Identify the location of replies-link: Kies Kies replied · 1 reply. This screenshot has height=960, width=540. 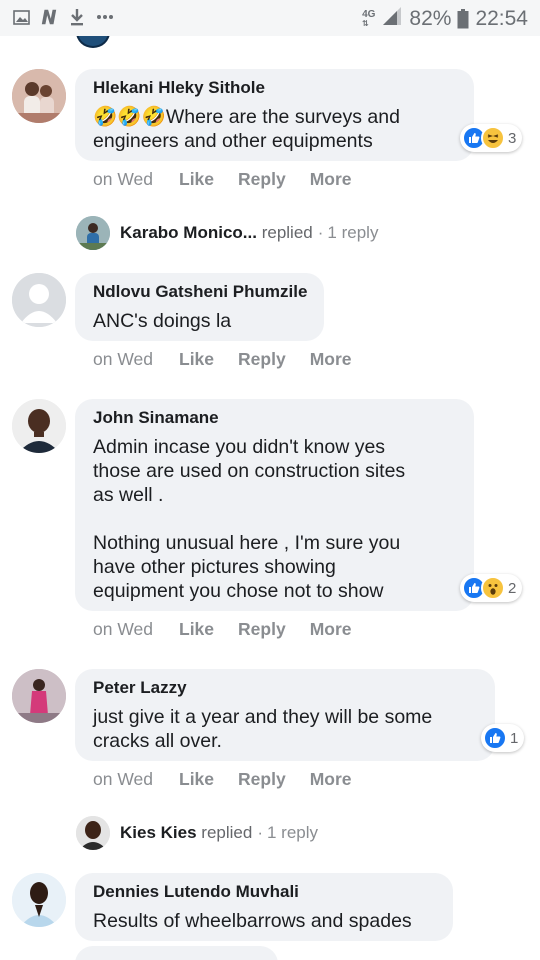
(219, 833).